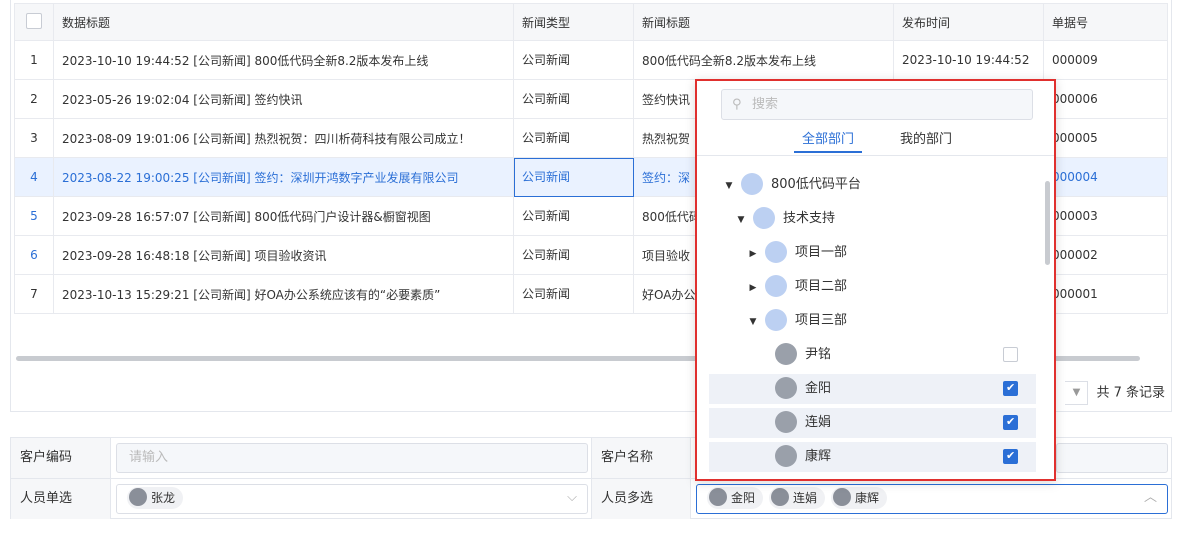 The width and height of the screenshot is (1187, 549). I want to click on single-person-label: 人员单选, so click(61, 499).